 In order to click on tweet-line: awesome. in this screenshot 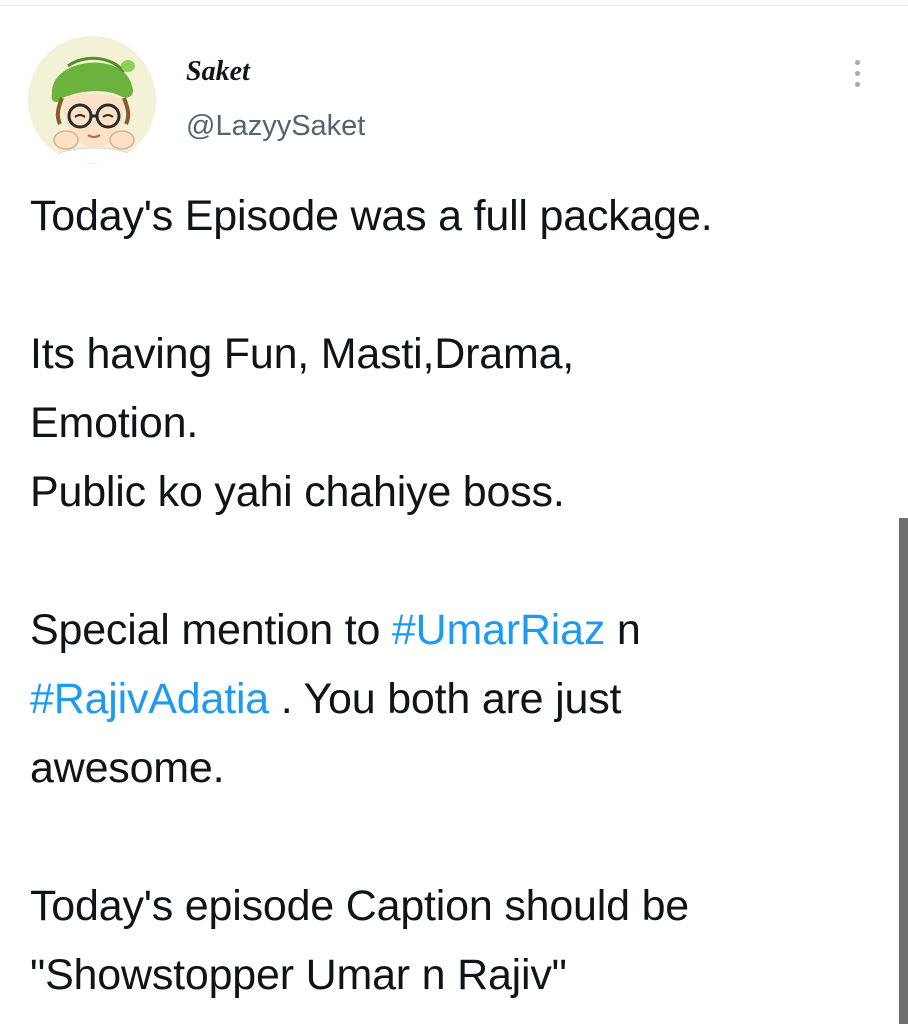, I will do `click(127, 768)`.